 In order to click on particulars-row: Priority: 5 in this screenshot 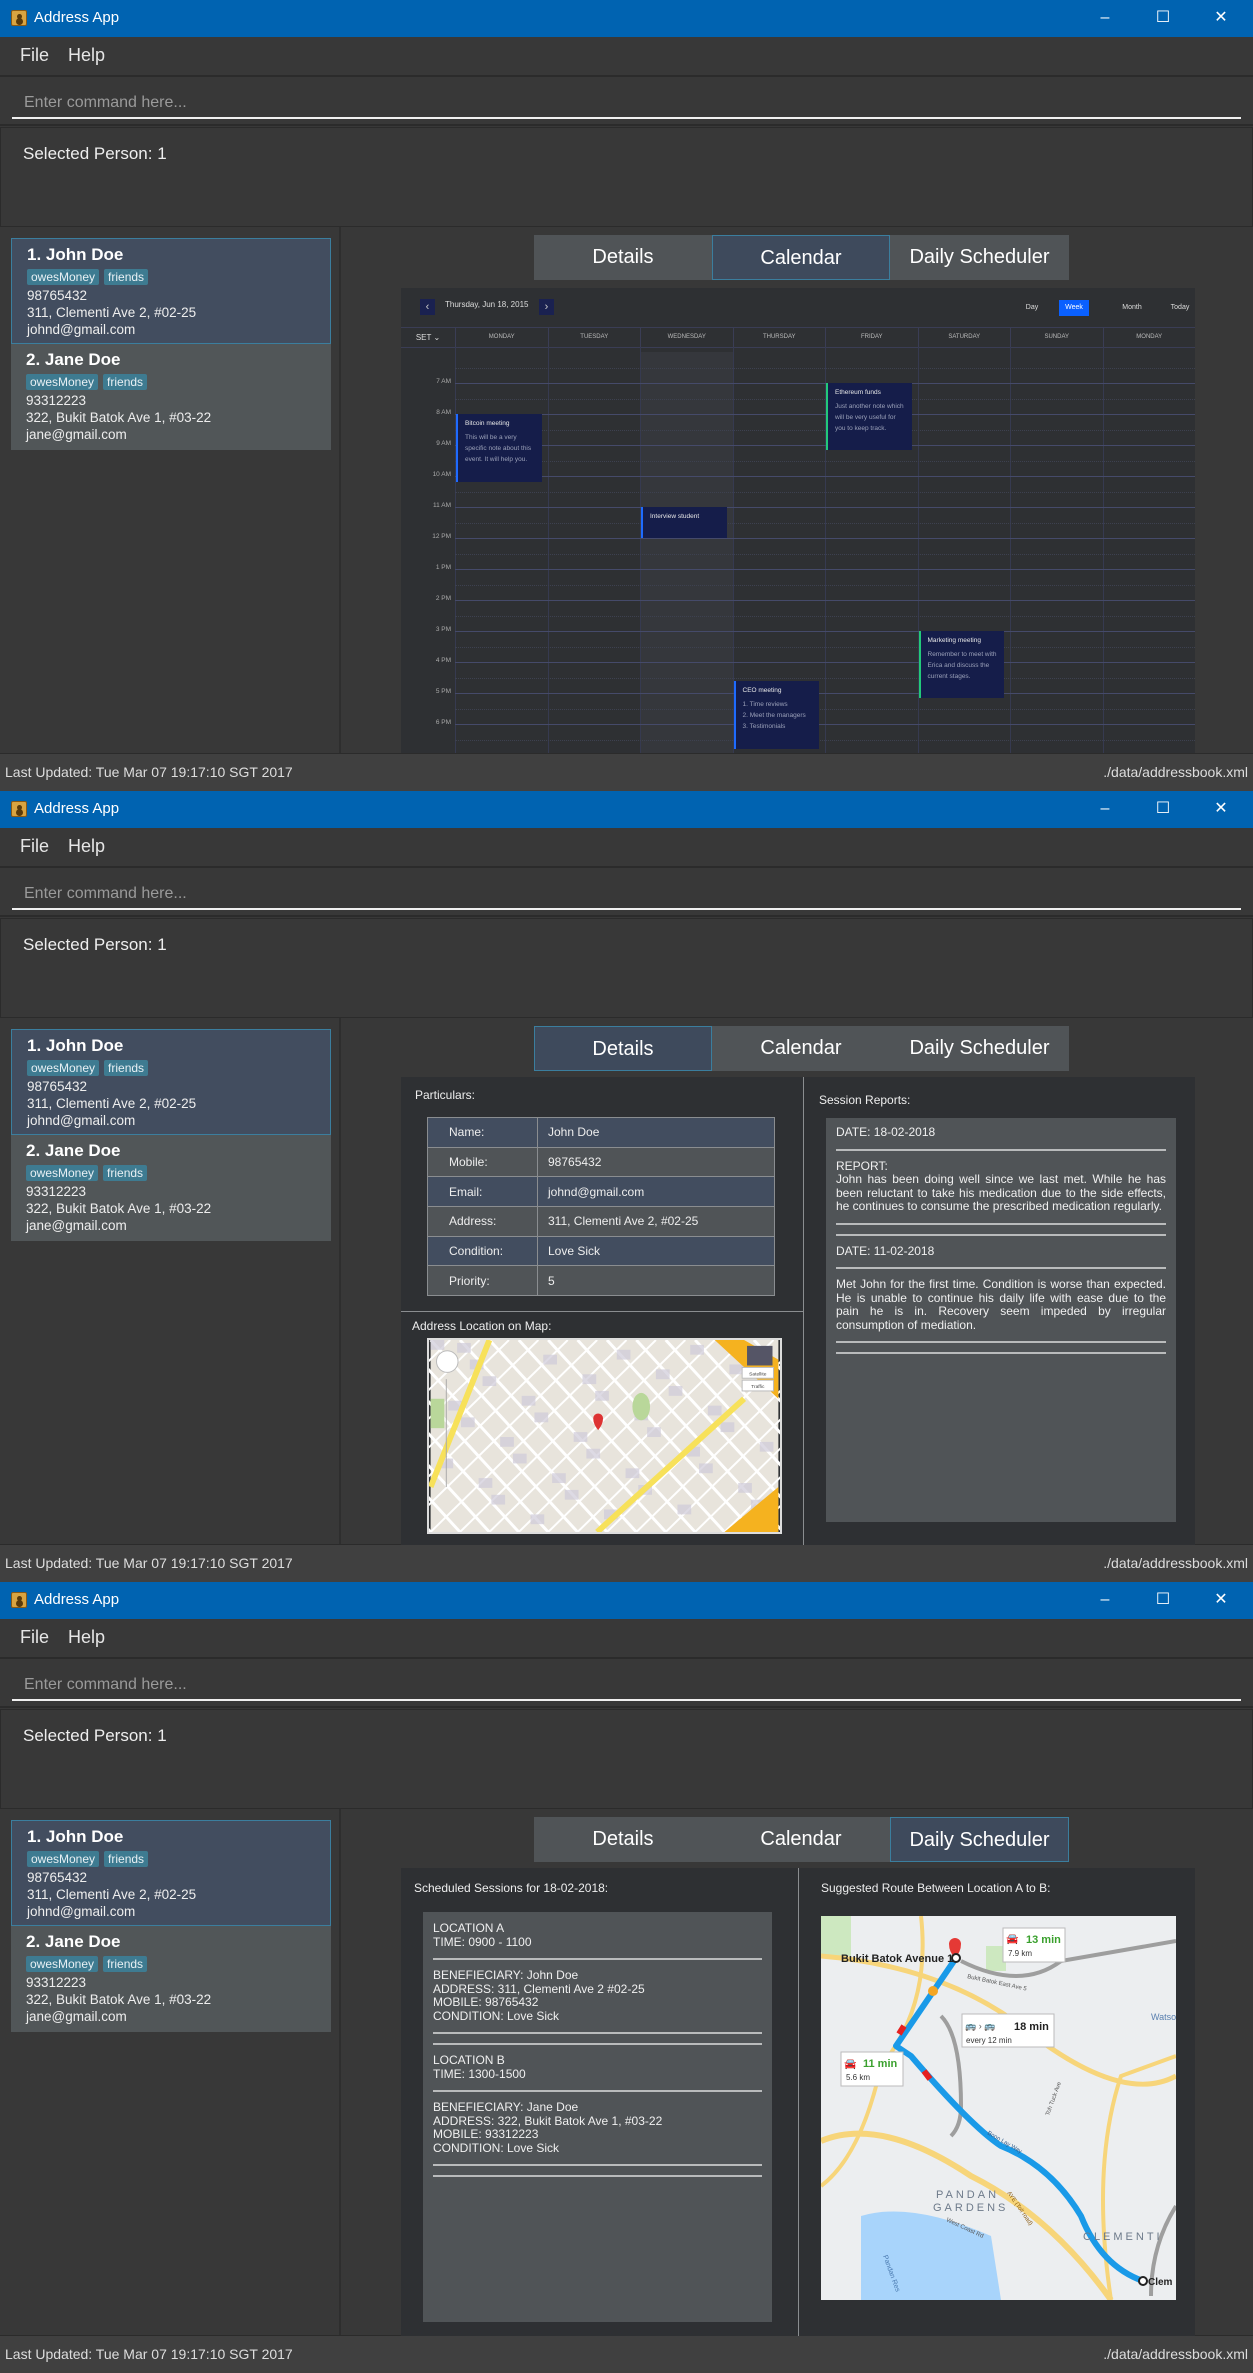, I will do `click(601, 1281)`.